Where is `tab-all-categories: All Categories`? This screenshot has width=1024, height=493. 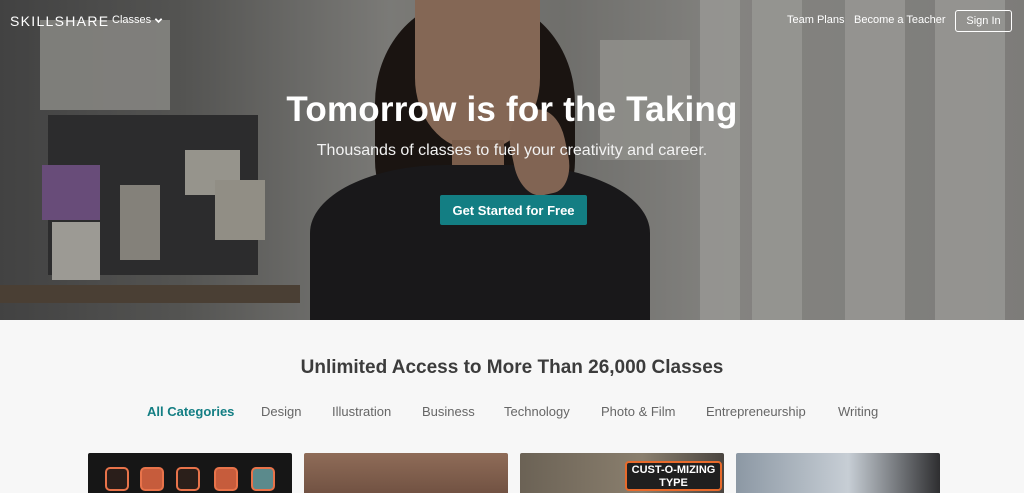
tab-all-categories: All Categories is located at coordinates (190, 411).